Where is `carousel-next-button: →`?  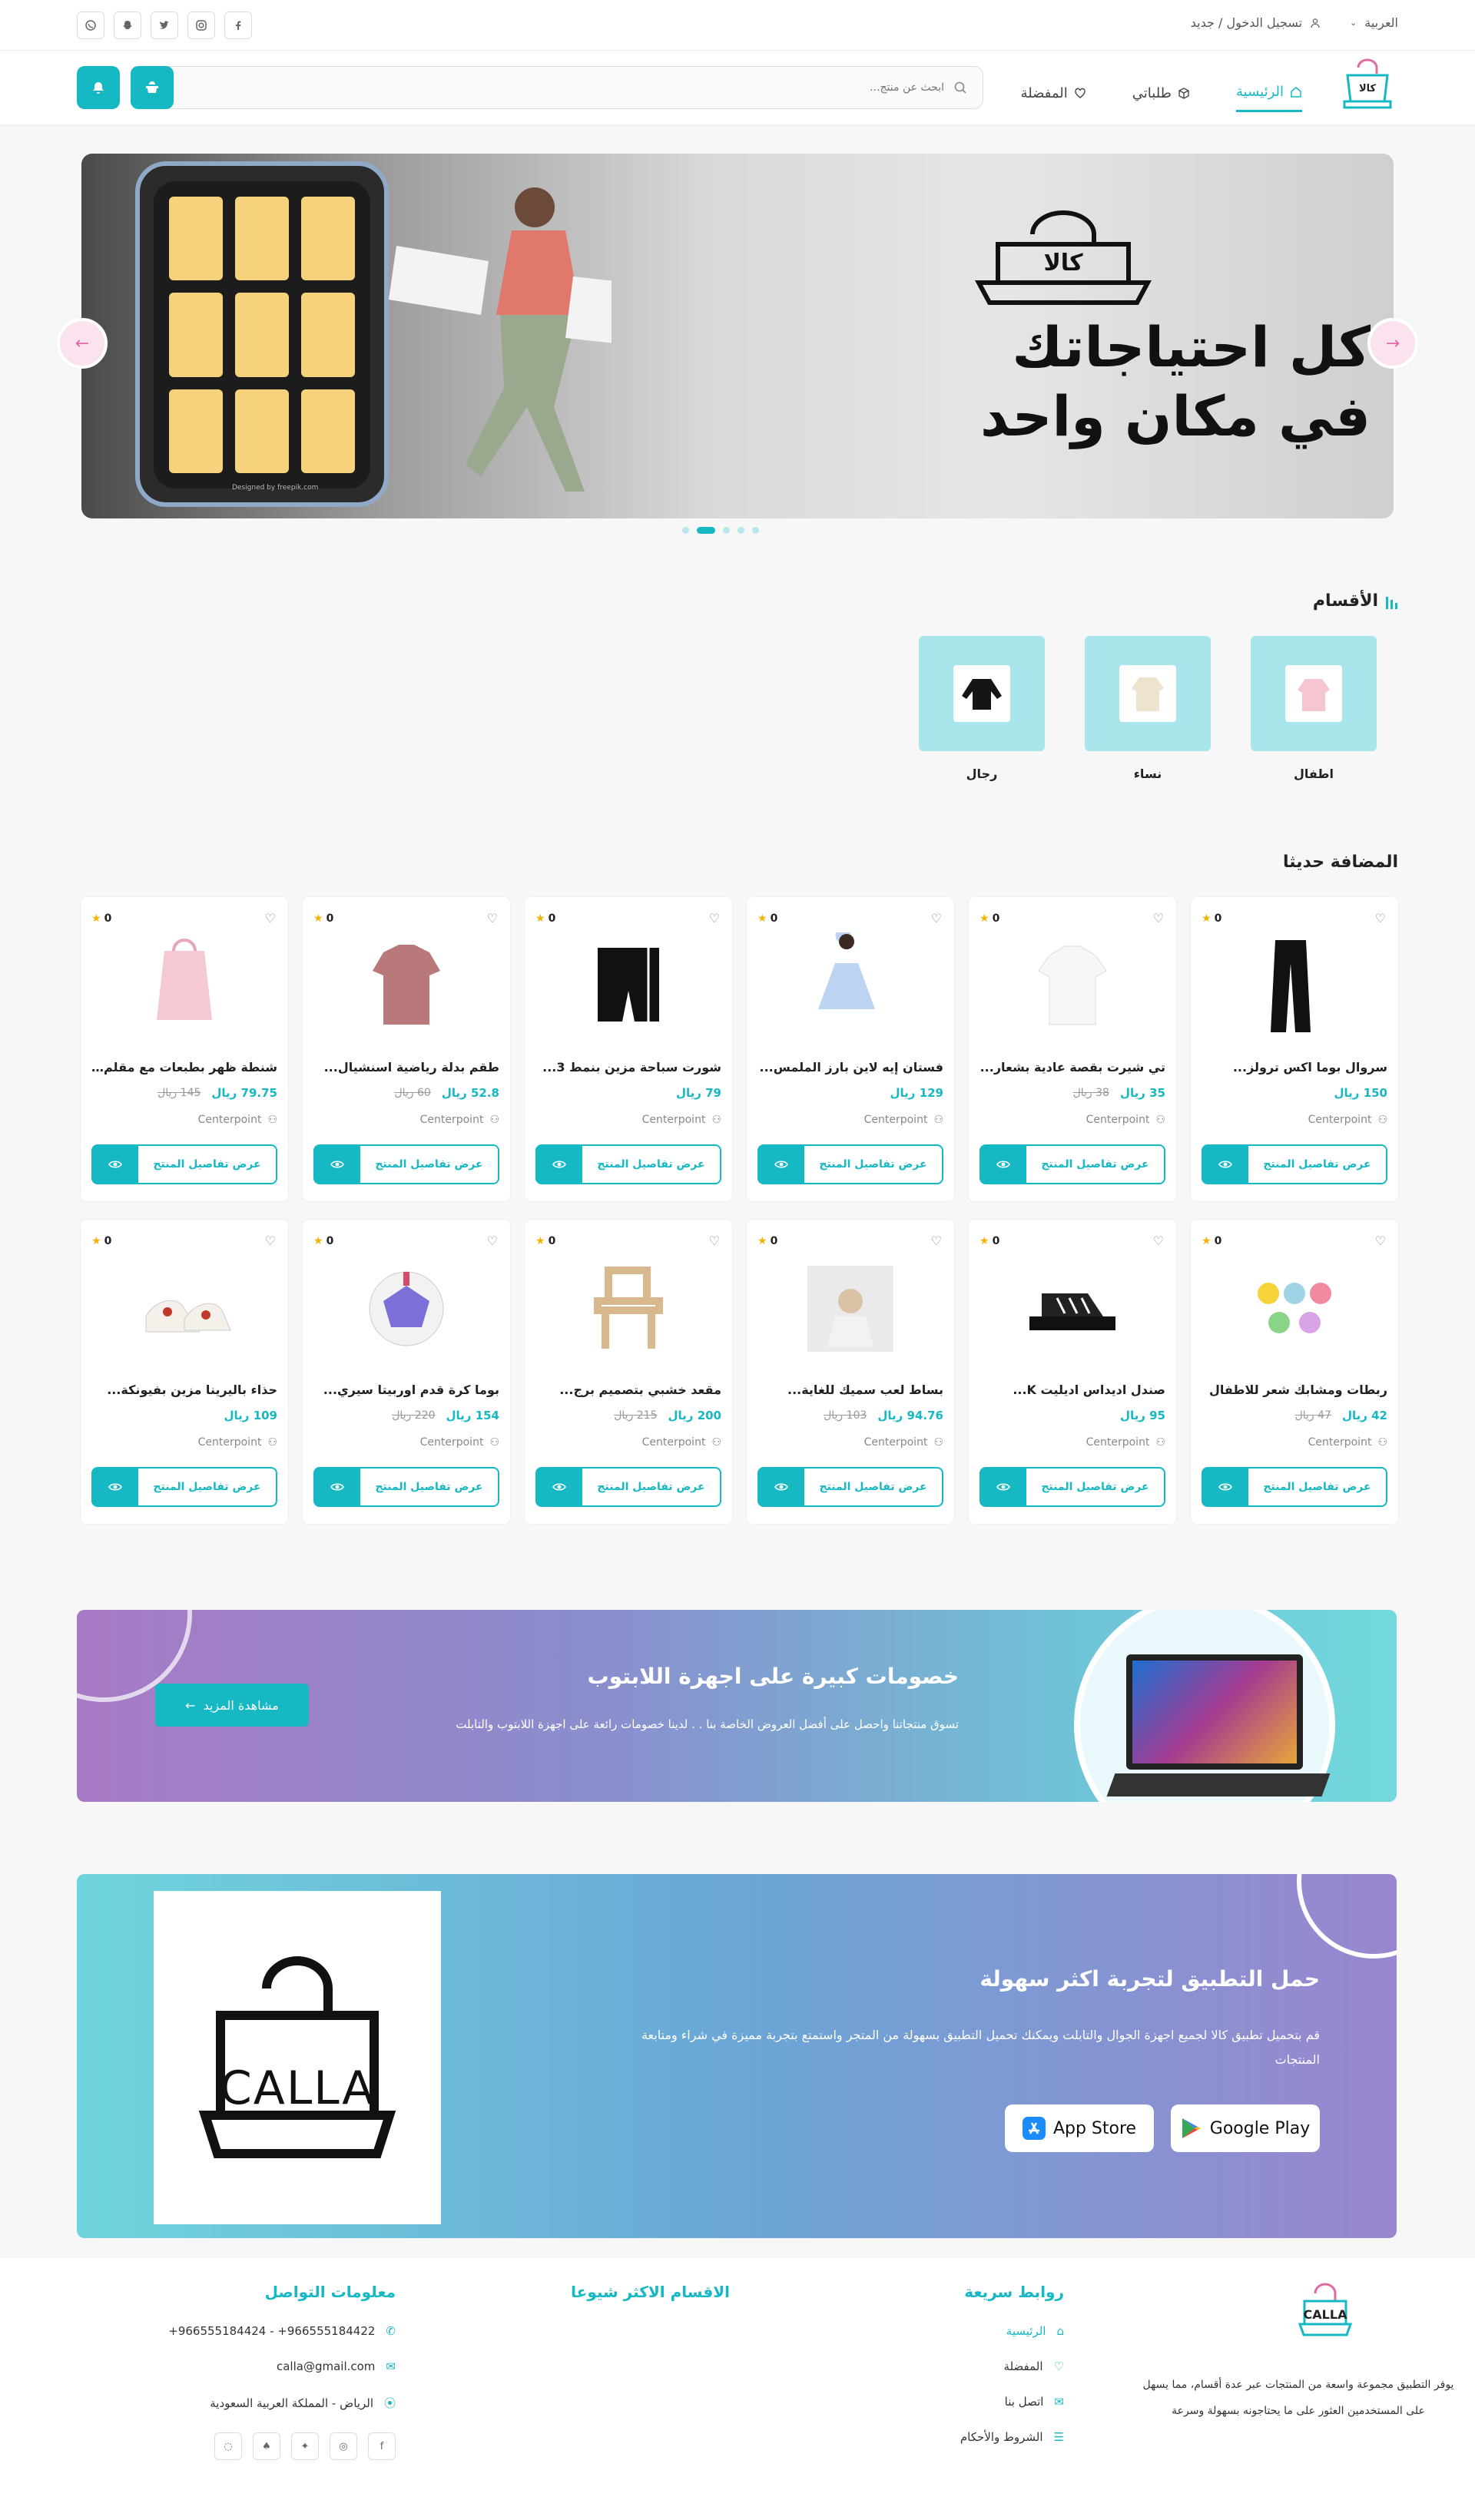
carousel-next-button: → is located at coordinates (1392, 344).